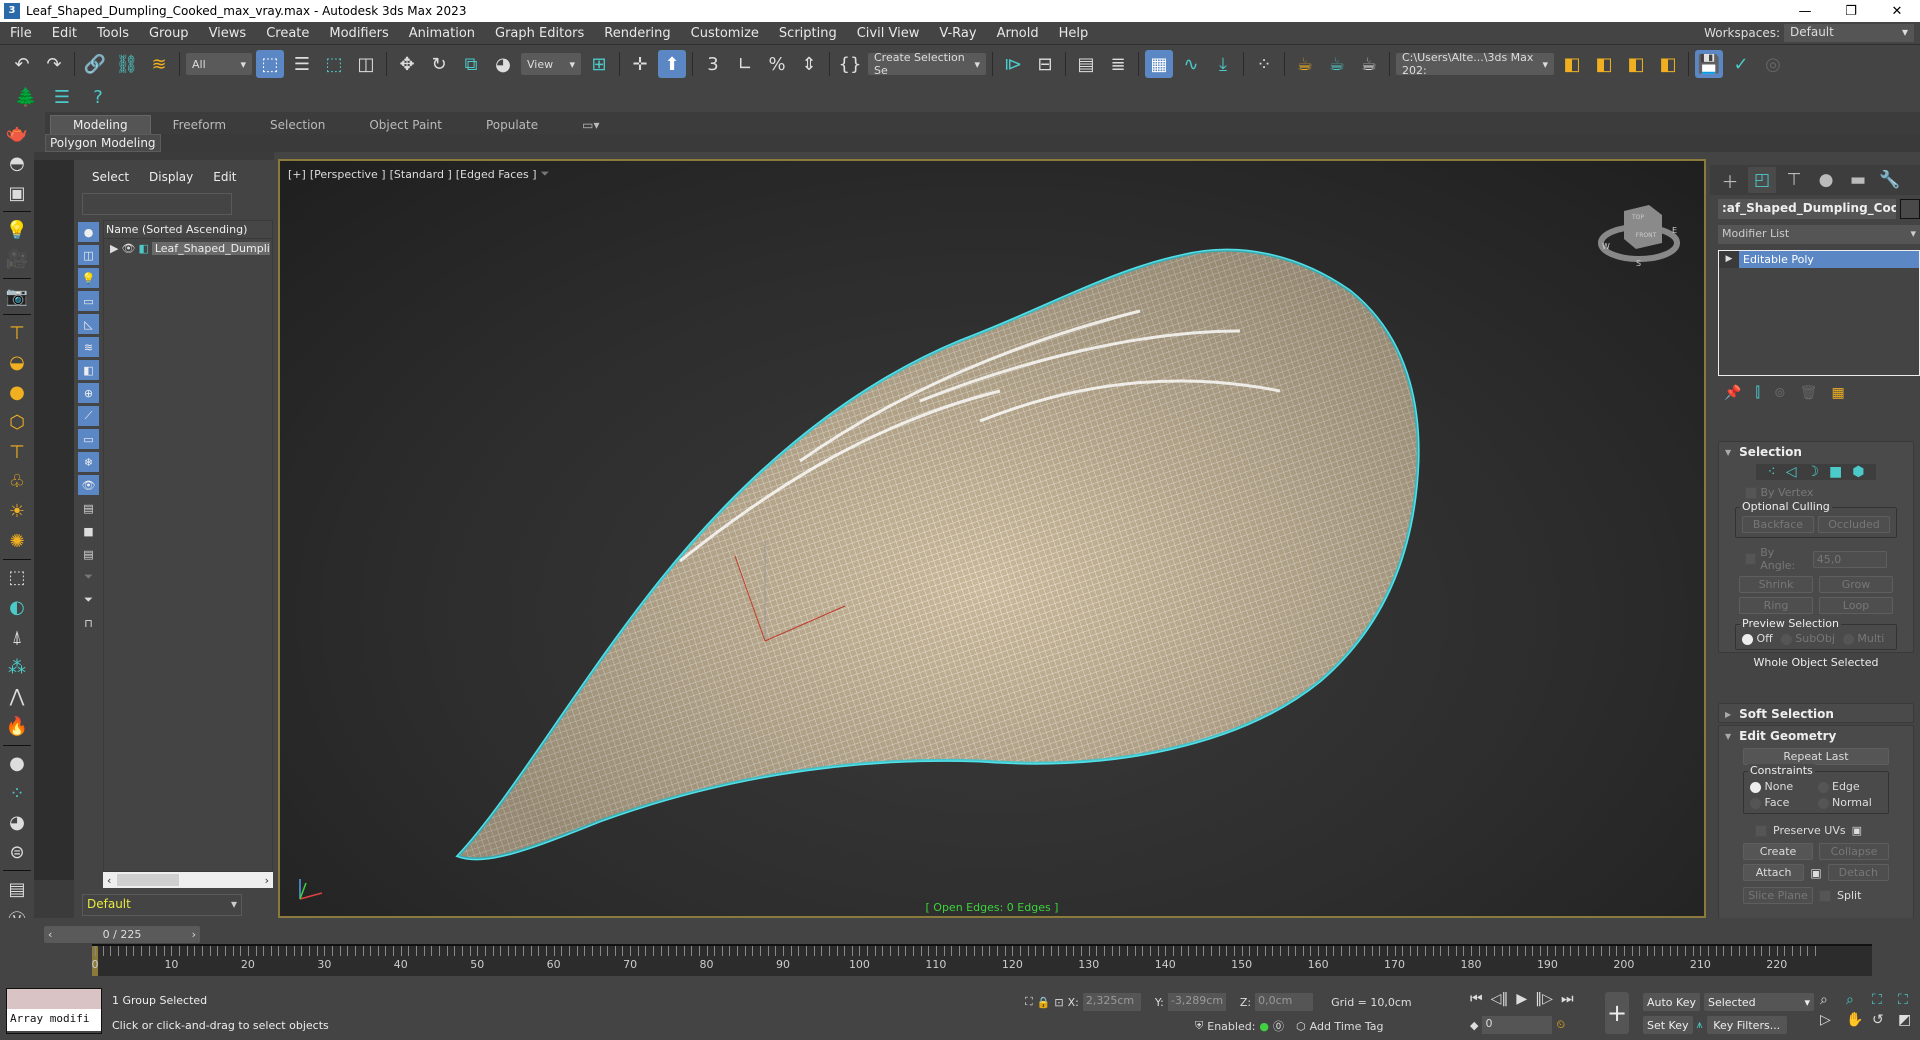 The height and width of the screenshot is (1040, 1920). What do you see at coordinates (267, 880) in the screenshot?
I see `scroll-right-icon: ›` at bounding box center [267, 880].